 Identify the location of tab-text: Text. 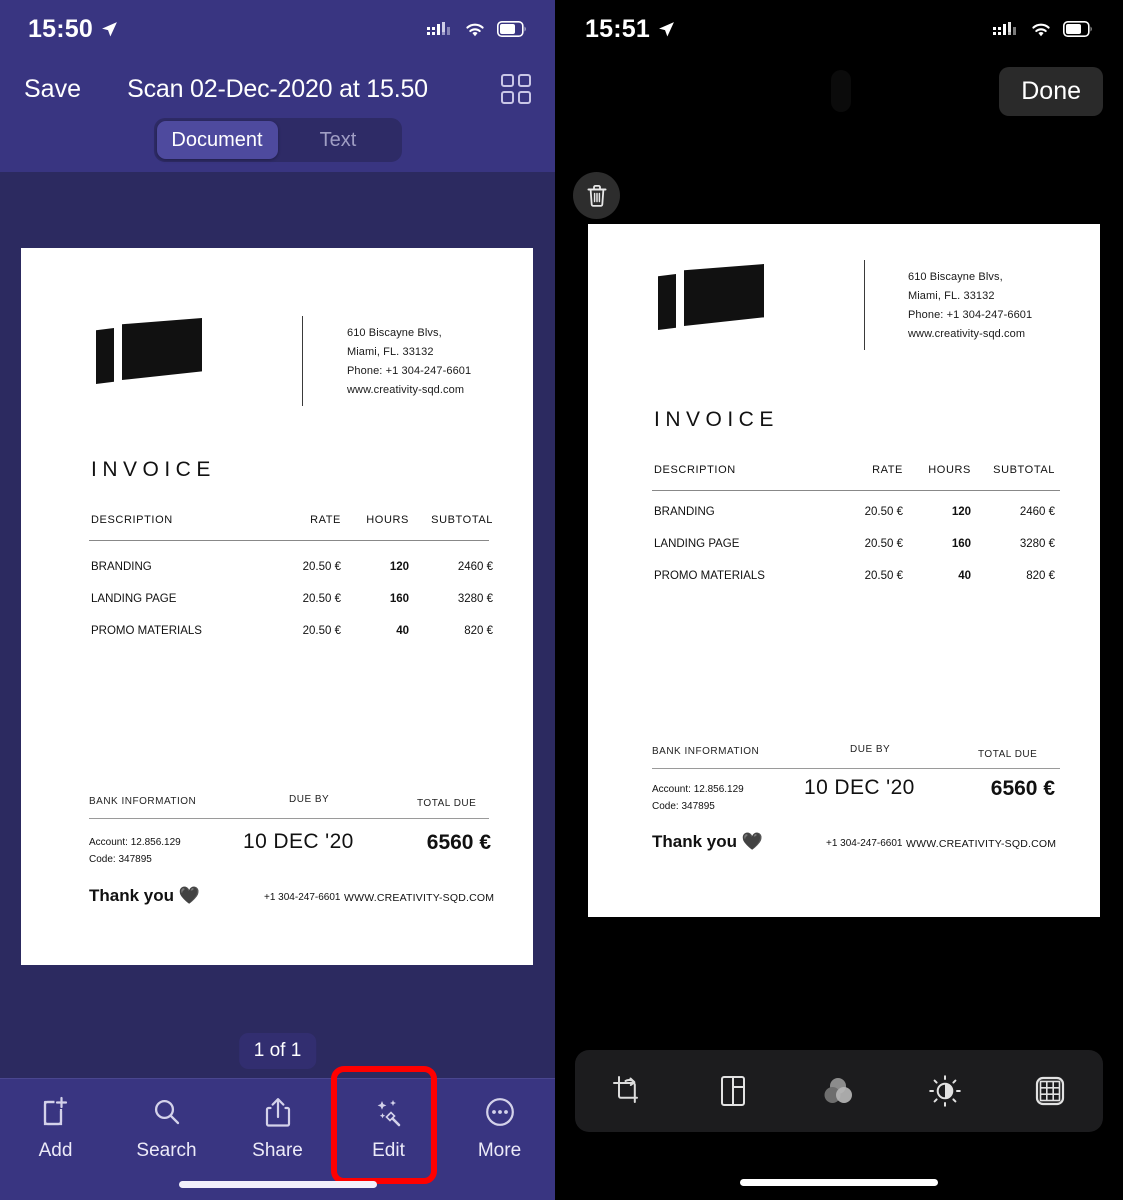
(338, 140).